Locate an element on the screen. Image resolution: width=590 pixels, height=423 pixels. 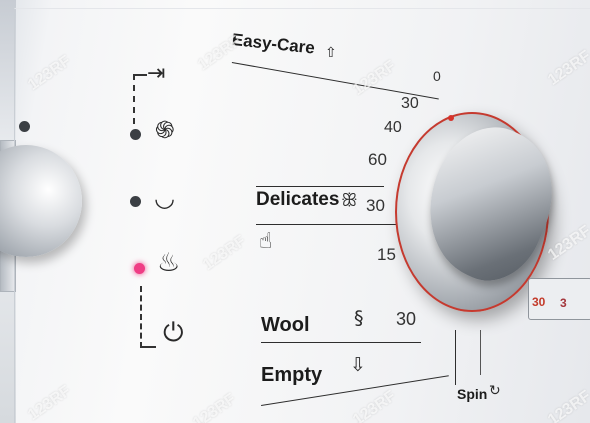
wash-tub-icon: ◡ is located at coordinates (164, 198).